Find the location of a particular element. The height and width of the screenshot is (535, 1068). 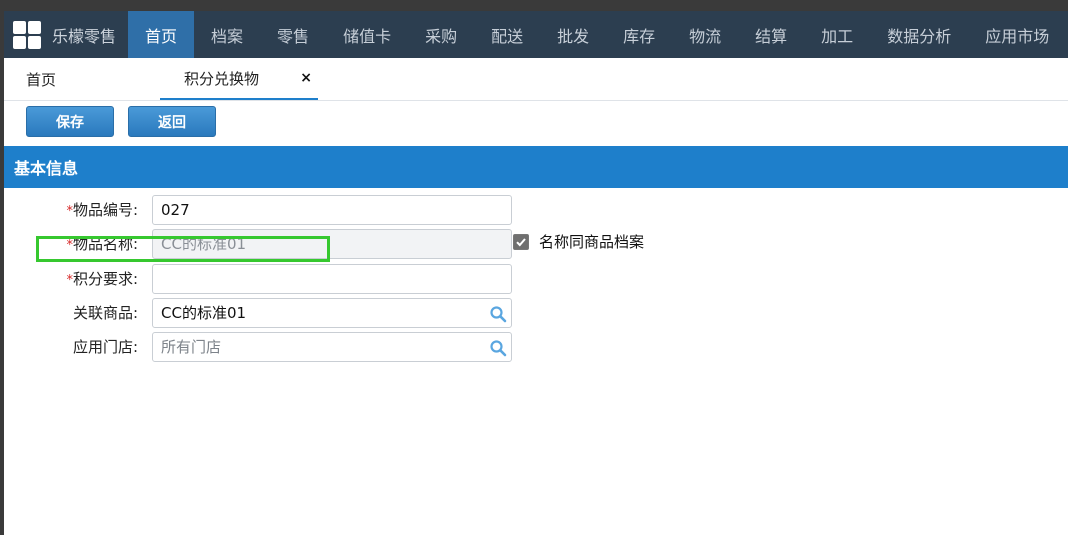

tab-home-label: 首页 is located at coordinates (41, 79).